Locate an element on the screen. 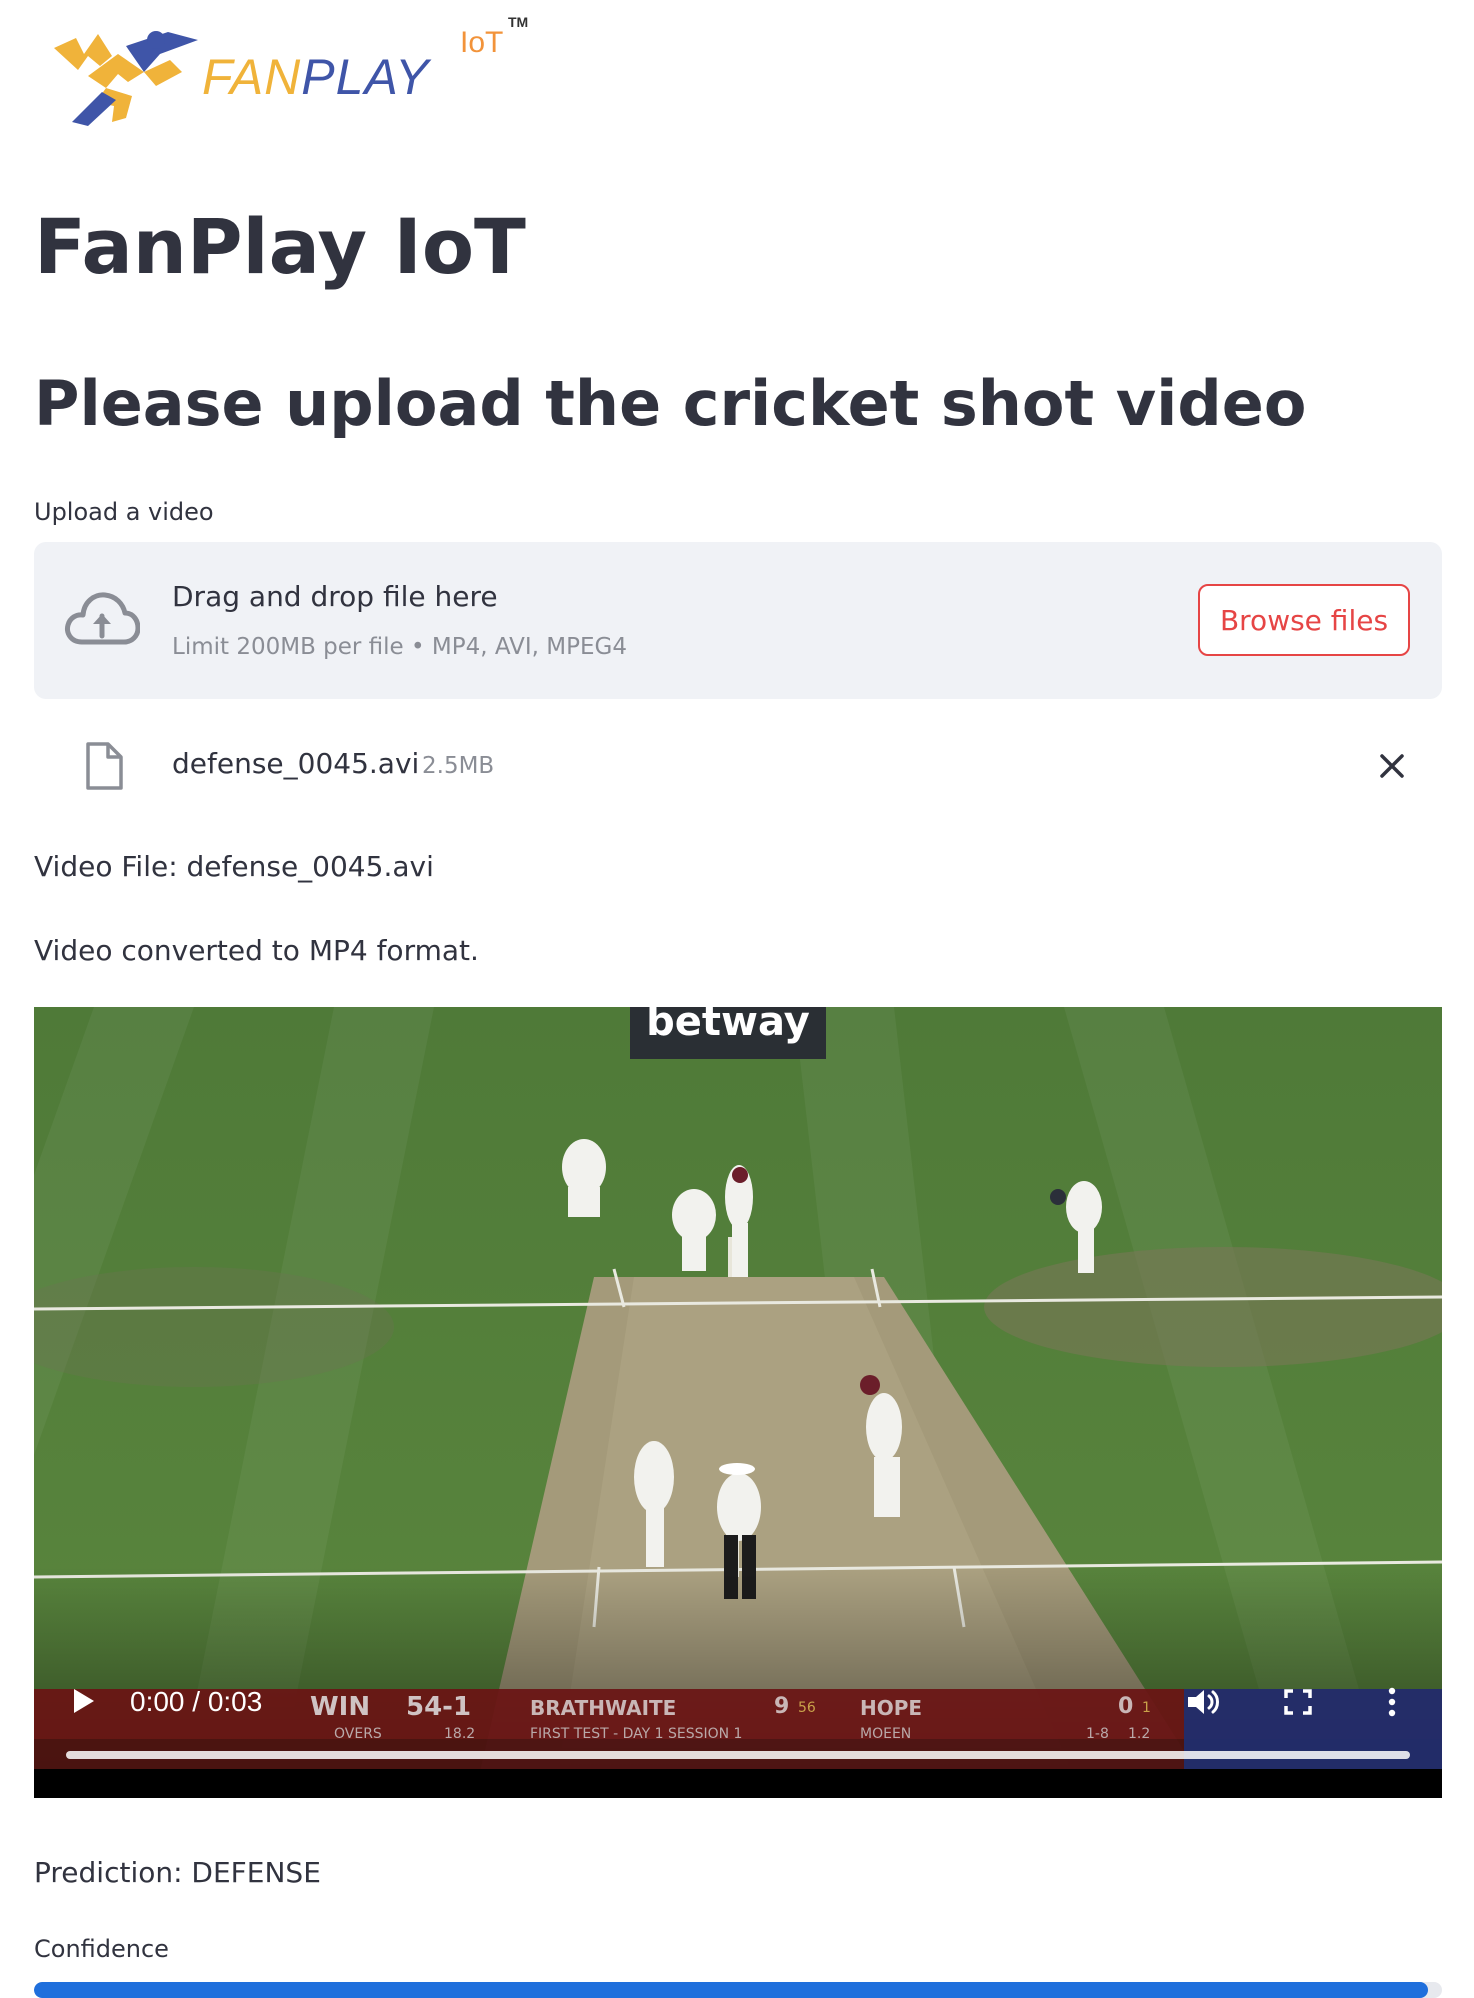 The width and height of the screenshot is (1474, 1998). bowler-figures: 1-8 is located at coordinates (1097, 1734).